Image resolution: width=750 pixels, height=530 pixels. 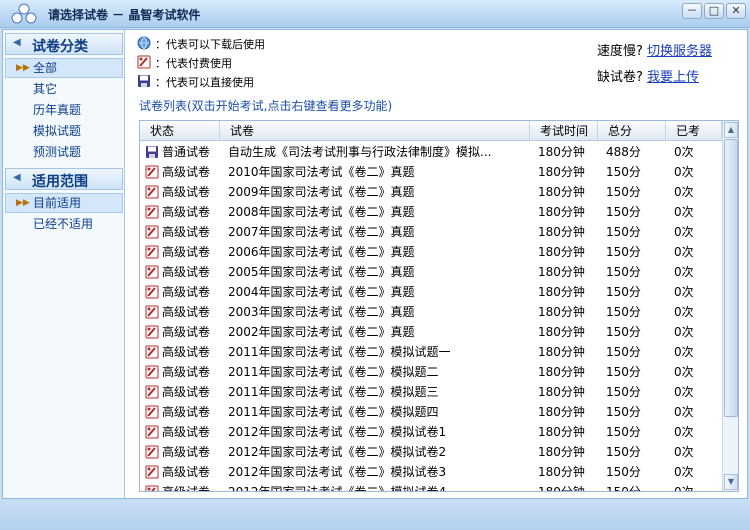 I want to click on sidebar-item-label: 历年真题, so click(x=57, y=110).